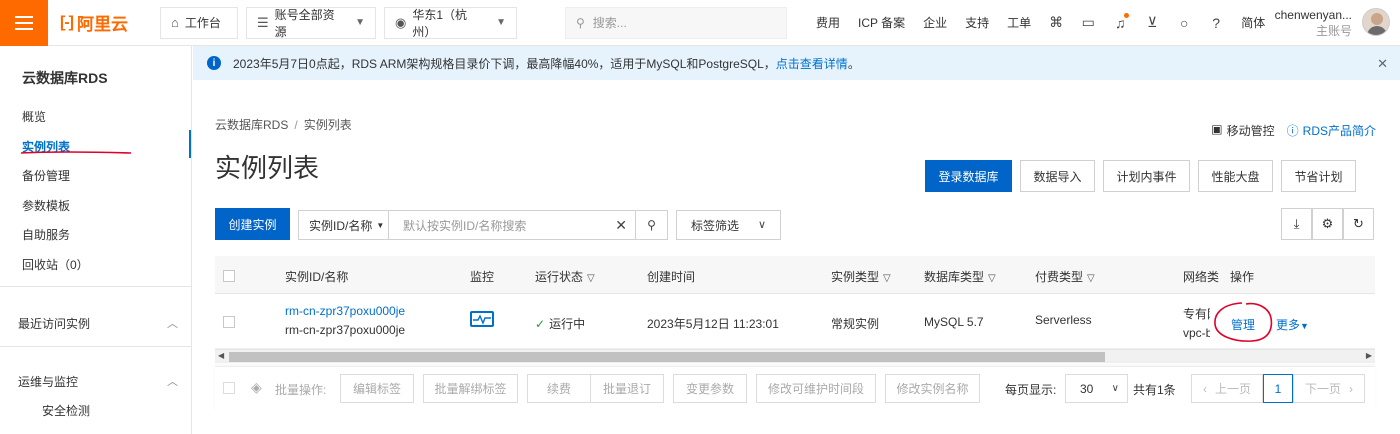  What do you see at coordinates (1184, 23) in the screenshot?
I see `lightbulb-icon: ○` at bounding box center [1184, 23].